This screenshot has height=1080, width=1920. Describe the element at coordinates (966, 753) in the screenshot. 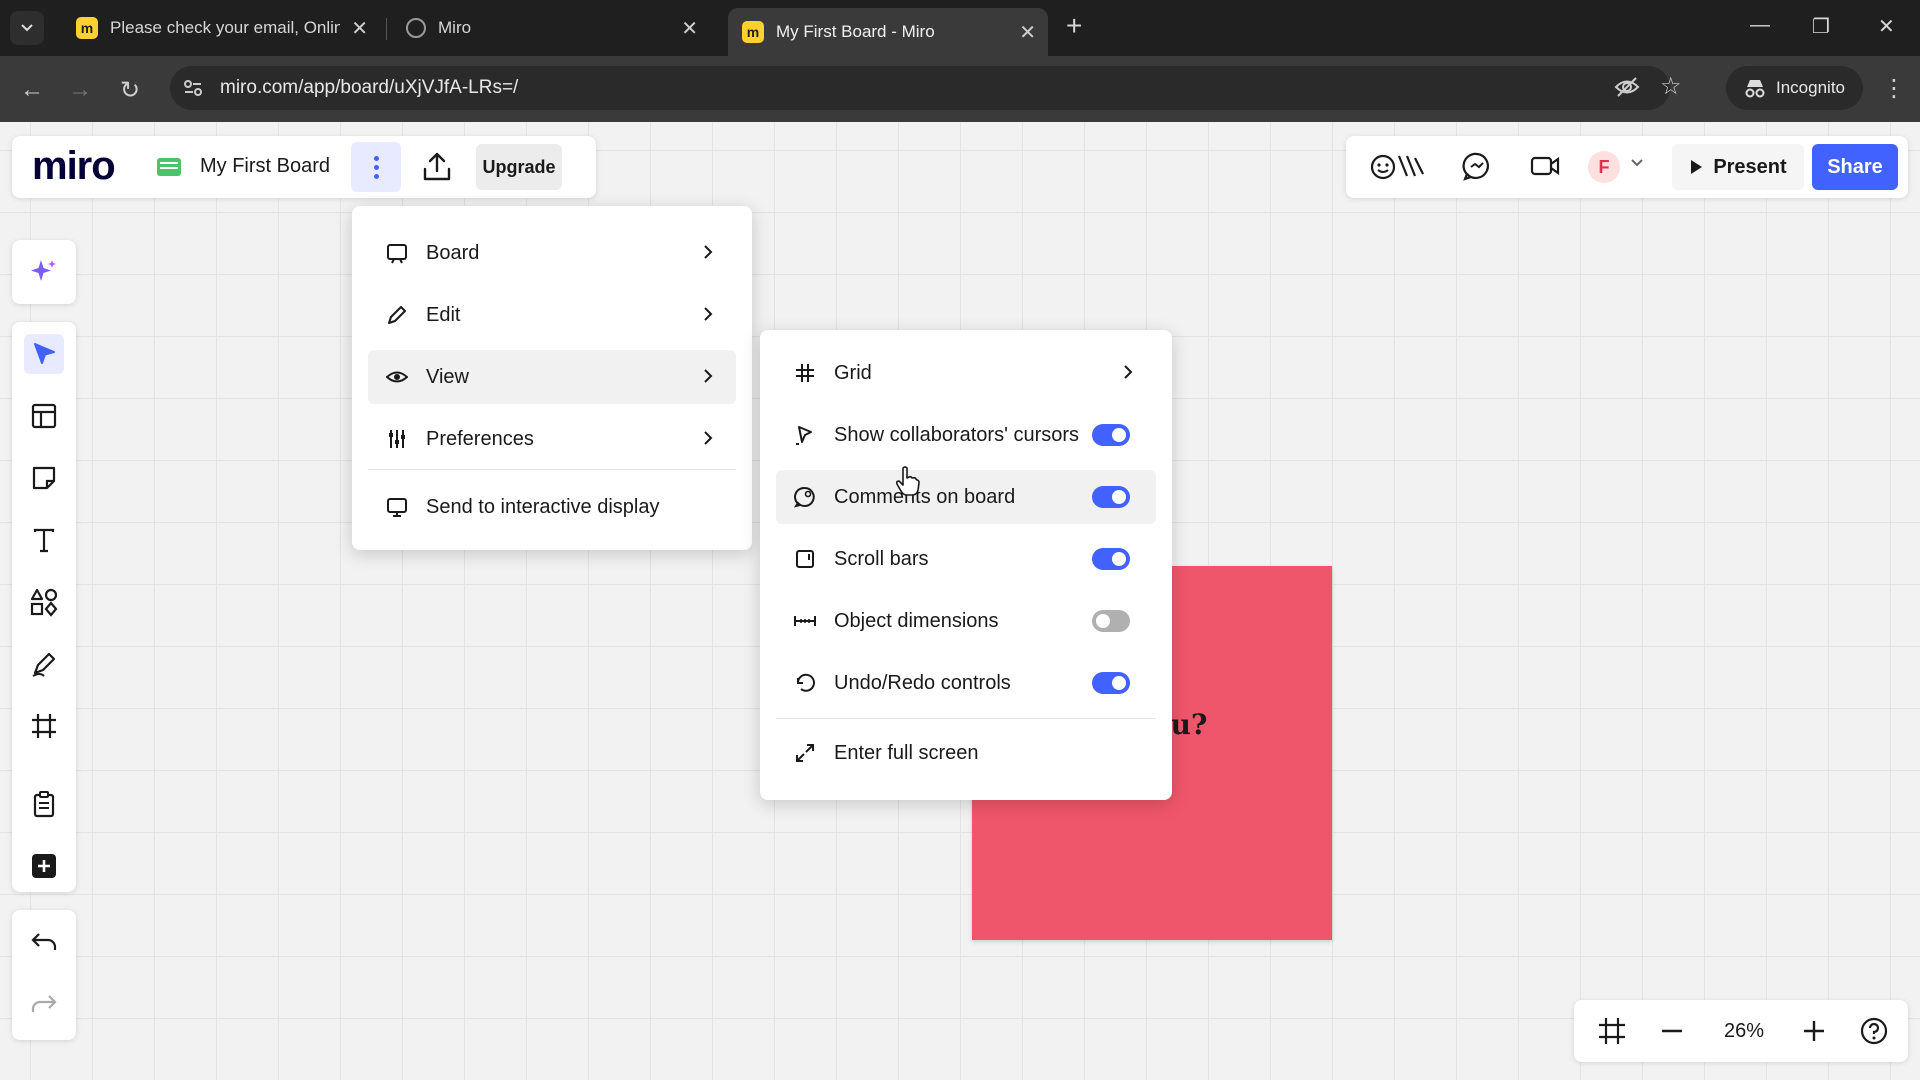

I see `view-item-fullscreen: Enter full screen` at that location.